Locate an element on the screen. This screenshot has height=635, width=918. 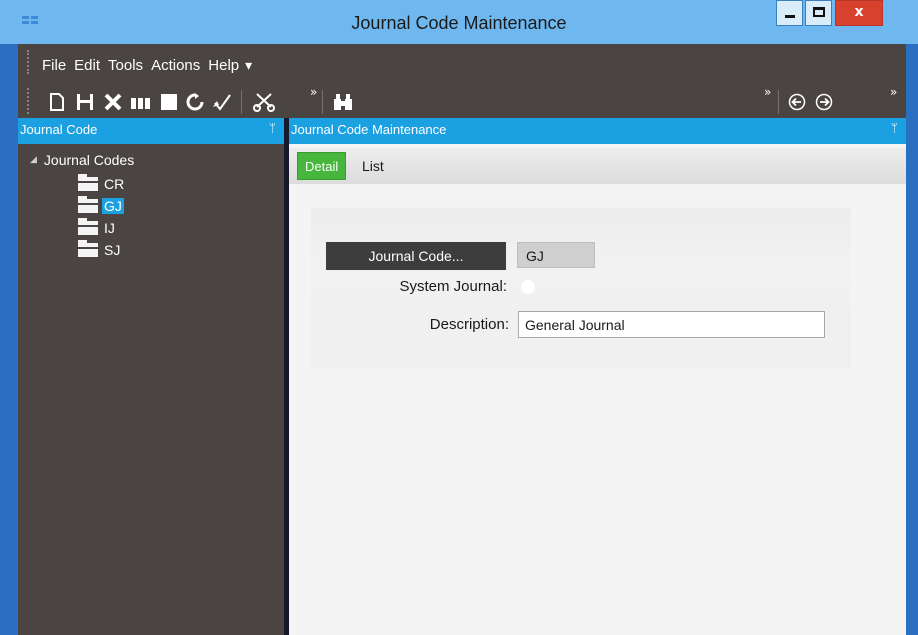
left-pane-title: Journal Code is located at coordinates (59, 129).